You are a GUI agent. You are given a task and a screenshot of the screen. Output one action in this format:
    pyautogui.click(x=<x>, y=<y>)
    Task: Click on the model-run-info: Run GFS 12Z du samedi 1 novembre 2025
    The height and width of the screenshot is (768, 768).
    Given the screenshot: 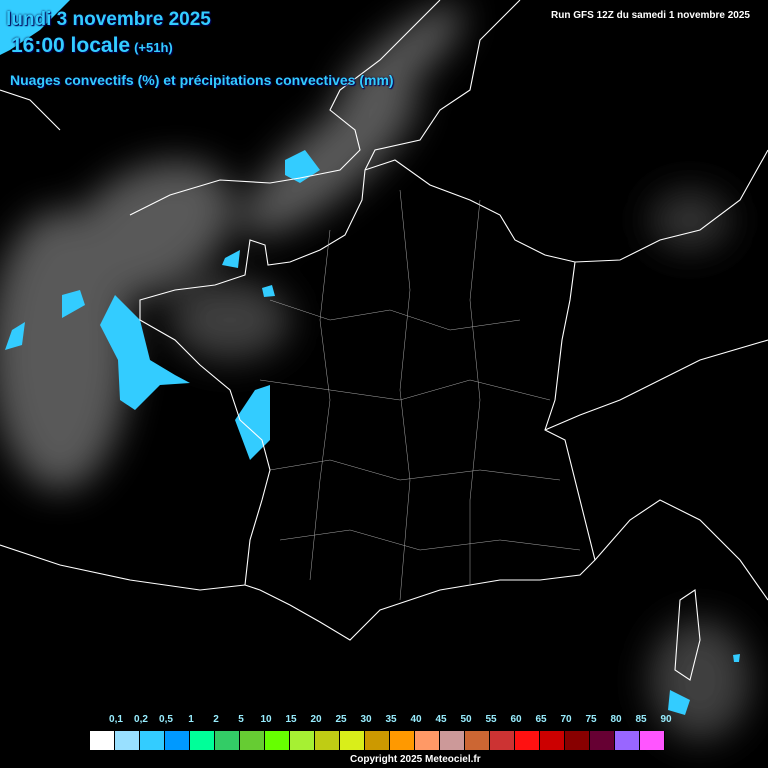 What is the action you would take?
    pyautogui.click(x=650, y=15)
    